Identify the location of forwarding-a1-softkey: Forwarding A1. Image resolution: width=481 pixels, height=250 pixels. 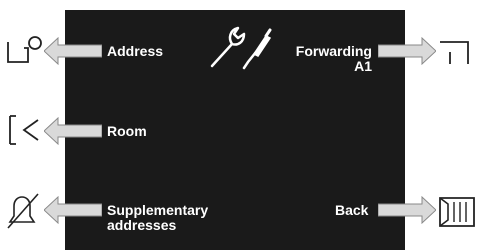
(332, 59).